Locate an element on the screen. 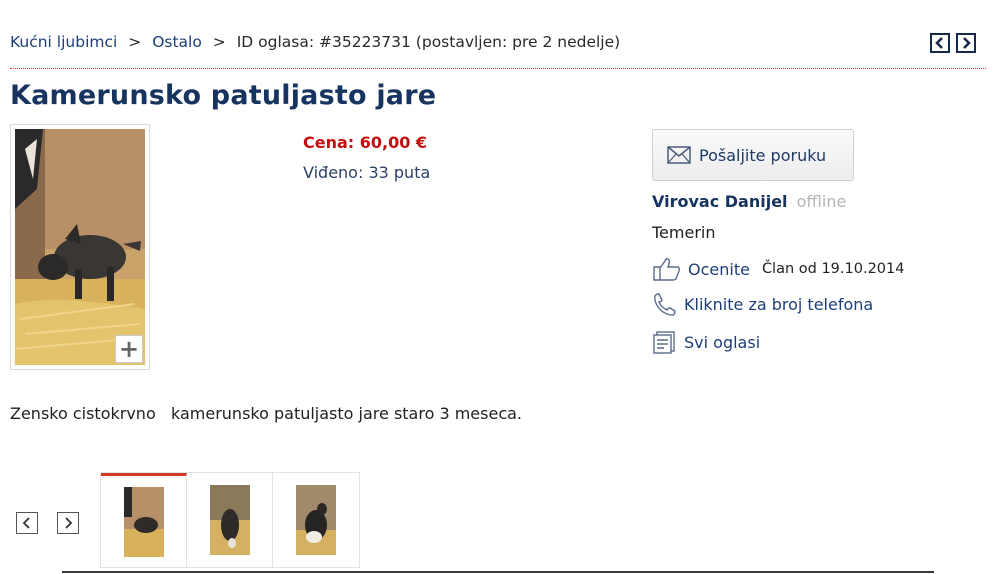  phone-row: Kliknite za broj telefona is located at coordinates (762, 304).